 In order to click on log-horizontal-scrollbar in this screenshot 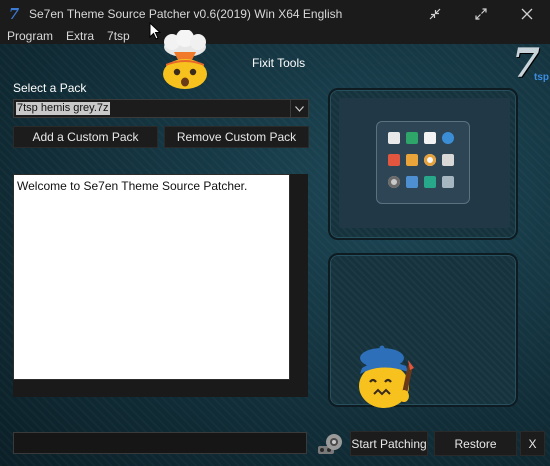, I will do `click(151, 388)`.